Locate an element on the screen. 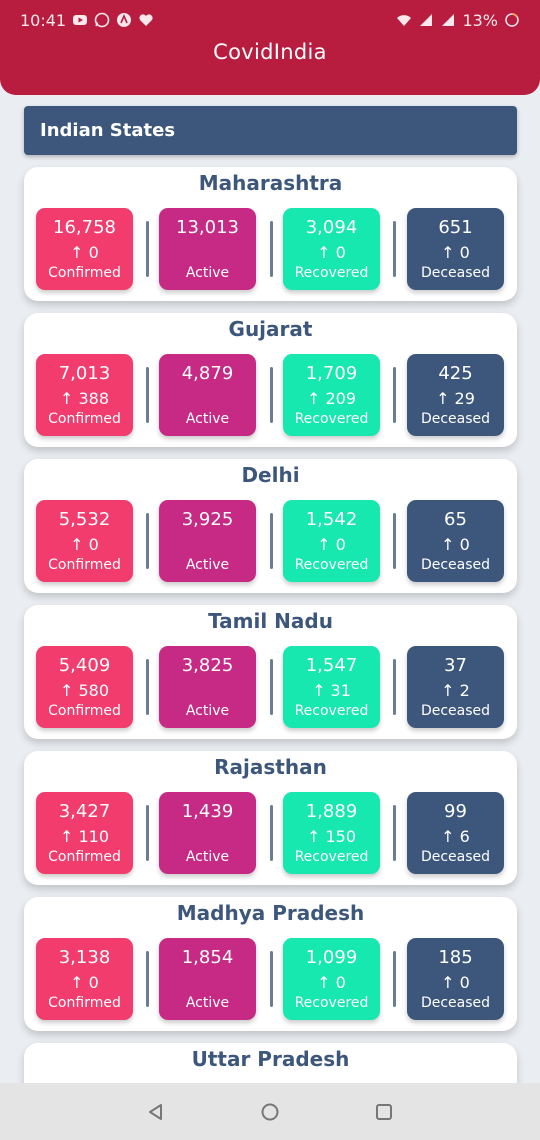 This screenshot has width=540, height=1140. confirmed-tile: 7,013 ↑ 388 Confirmed is located at coordinates (84, 395).